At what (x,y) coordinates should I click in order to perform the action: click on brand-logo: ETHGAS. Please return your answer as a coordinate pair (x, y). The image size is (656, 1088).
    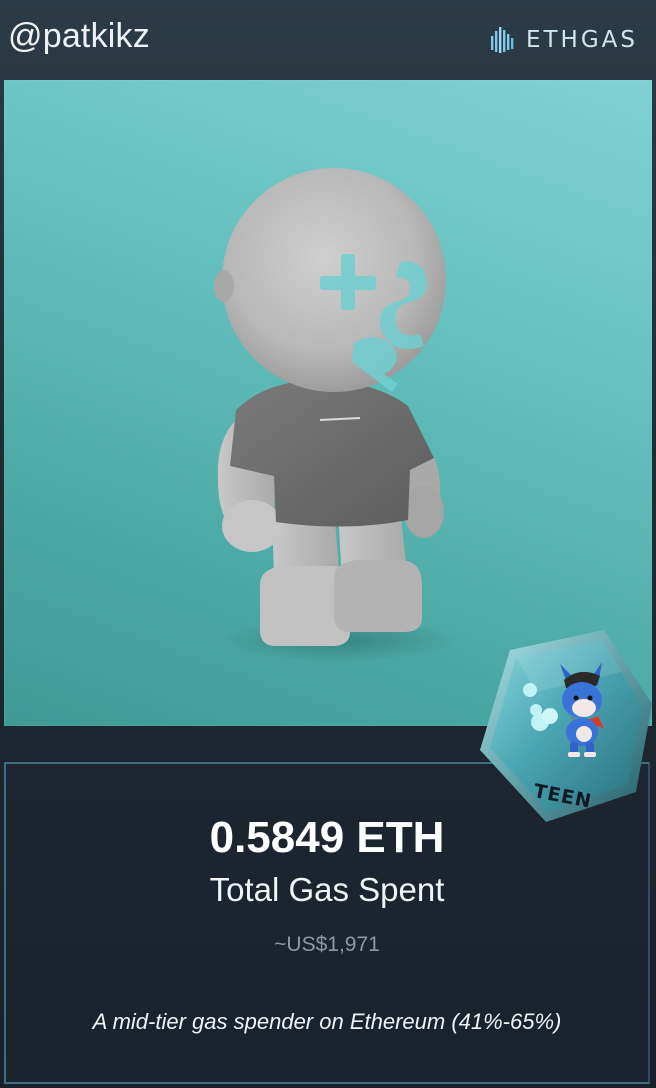
    Looking at the image, I should click on (564, 40).